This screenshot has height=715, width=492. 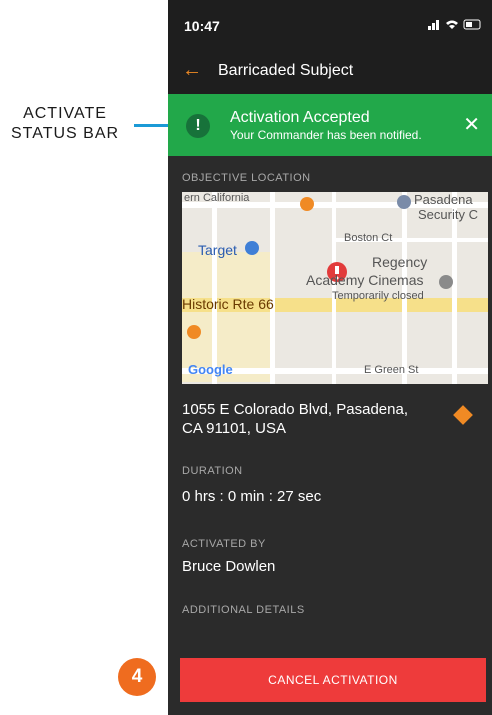 I want to click on map-label-temp-closed: Temporarily closed, so click(x=378, y=296).